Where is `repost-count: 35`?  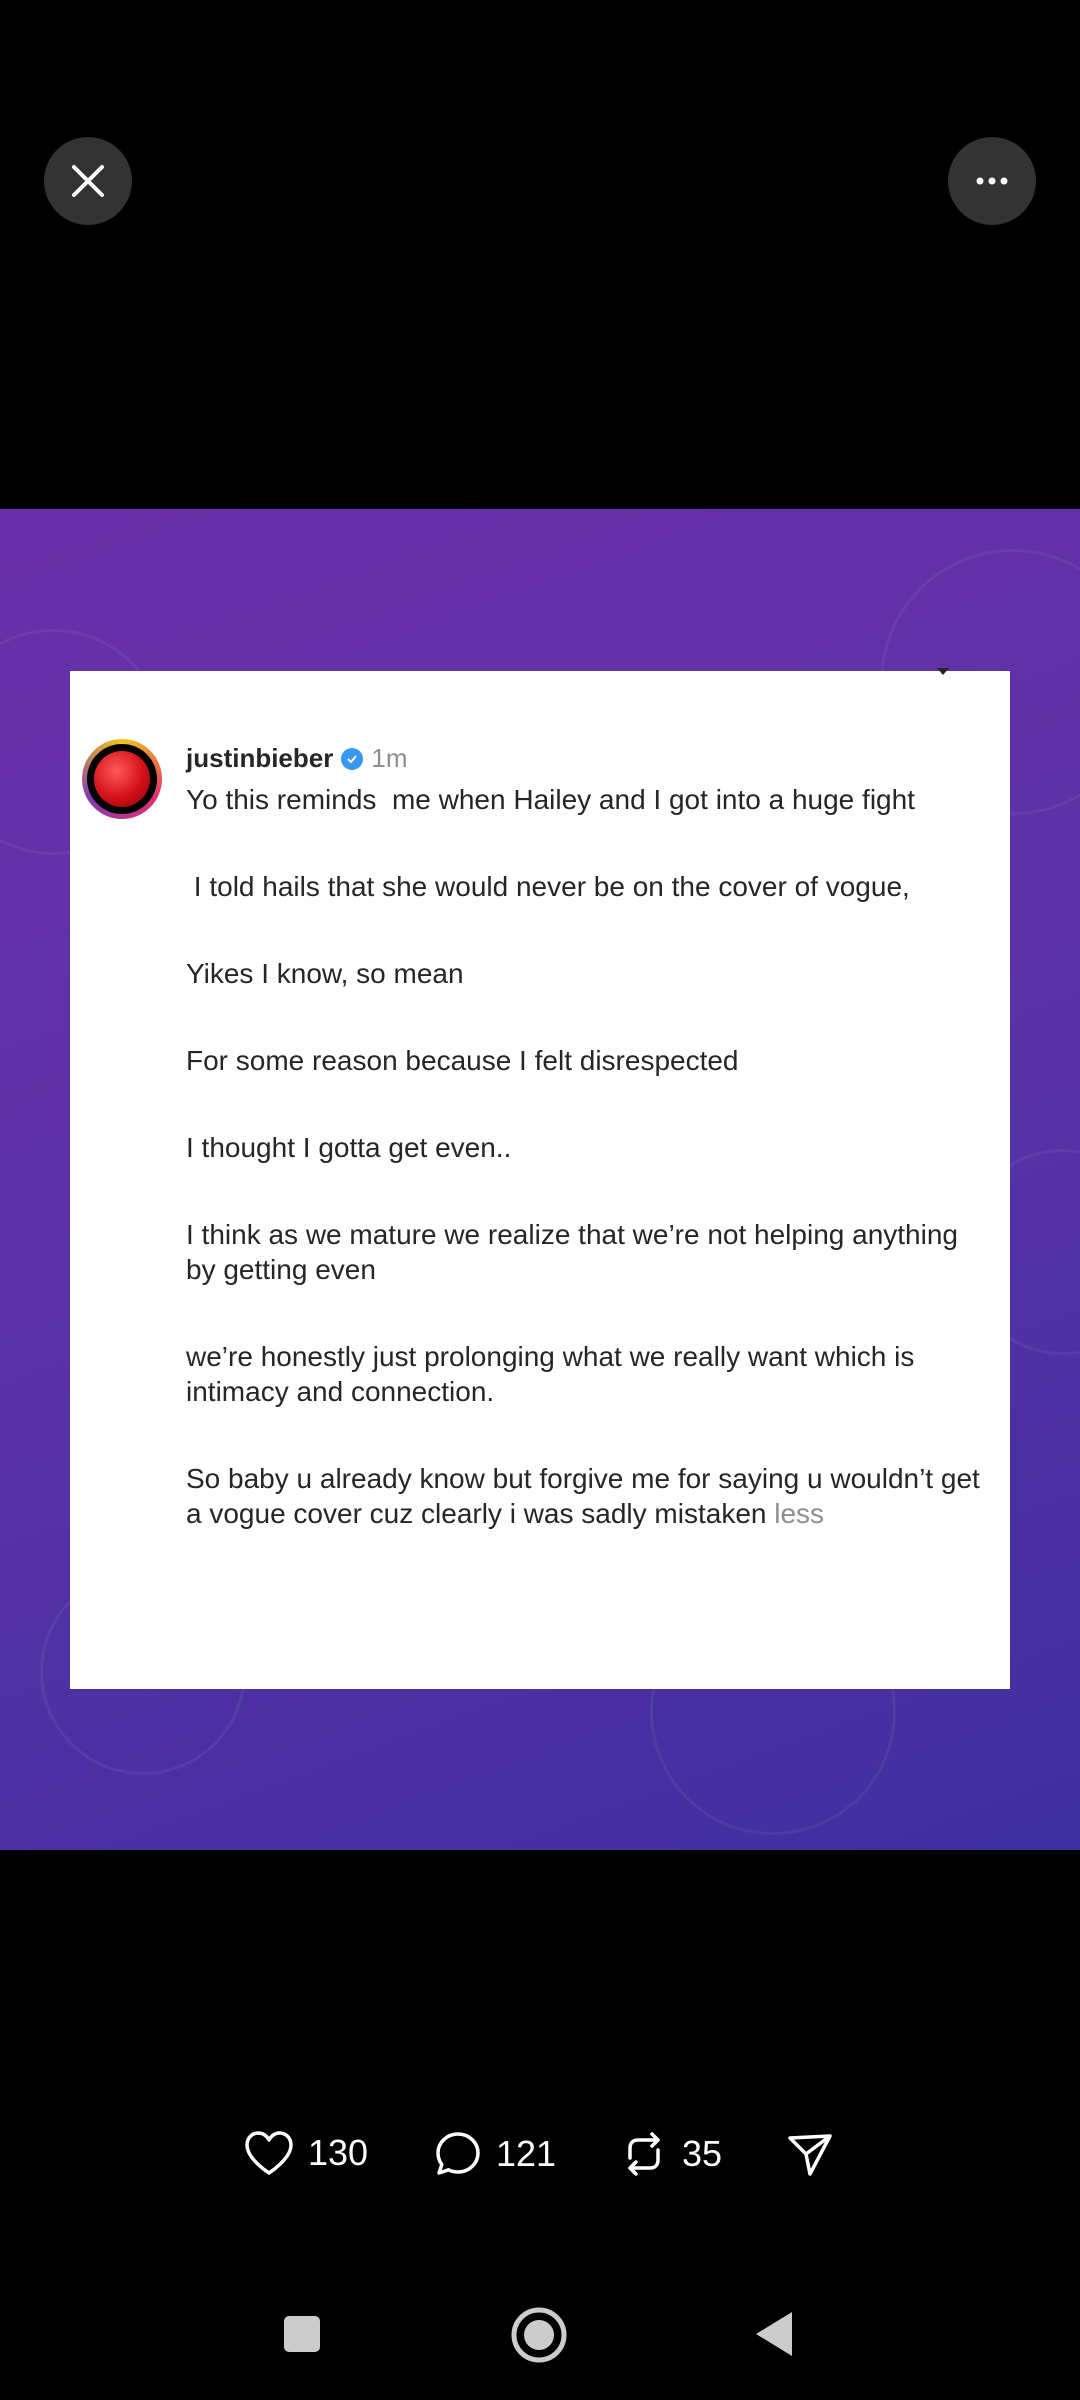 repost-count: 35 is located at coordinates (702, 2153).